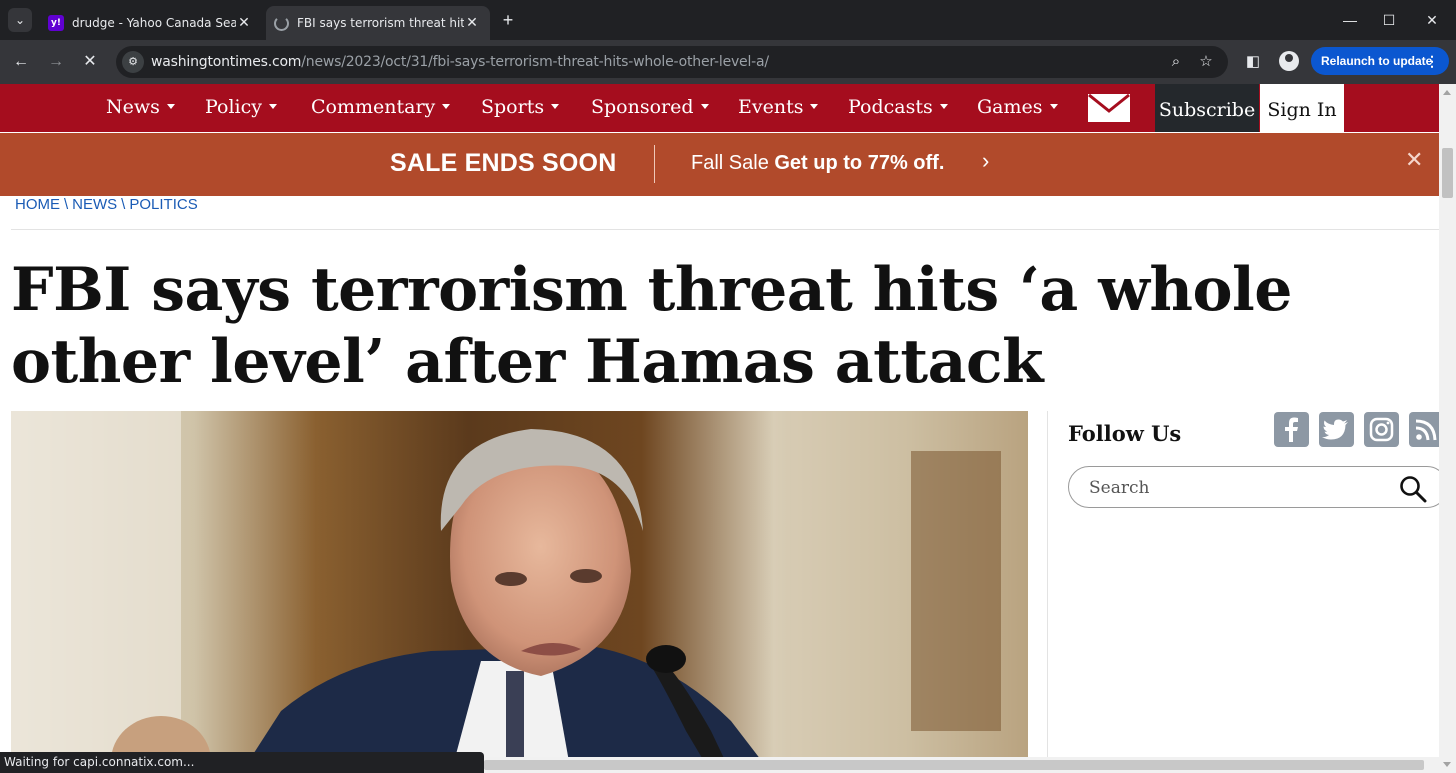  Describe the element at coordinates (21, 62) in the screenshot. I see `back-arrow-icon: ←` at that location.